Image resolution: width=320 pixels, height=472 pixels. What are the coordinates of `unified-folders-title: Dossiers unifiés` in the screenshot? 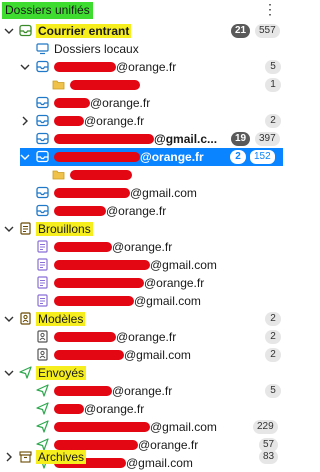 It's located at (47, 10).